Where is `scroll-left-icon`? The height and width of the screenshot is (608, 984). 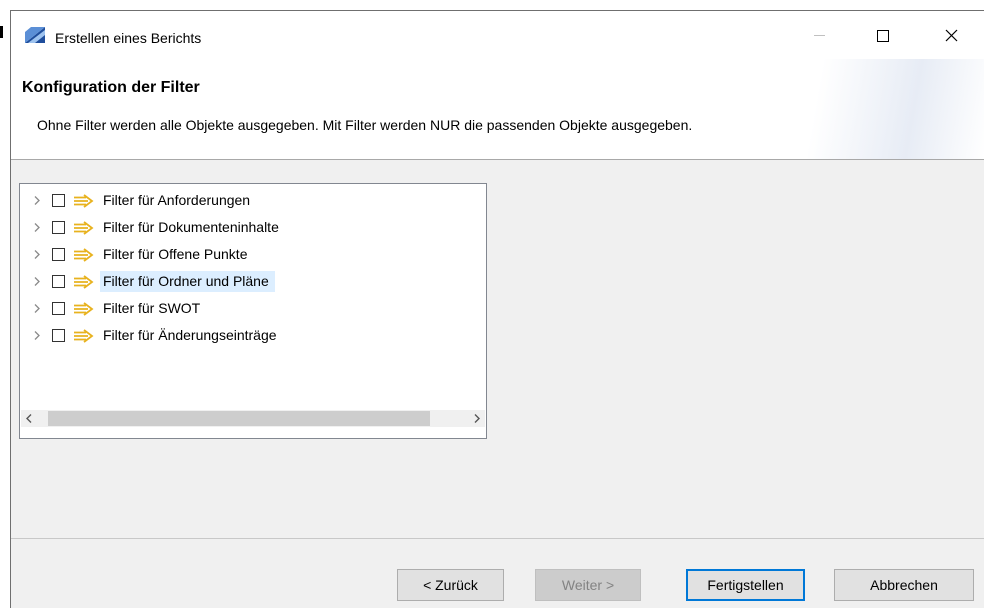
scroll-left-icon is located at coordinates (29, 418).